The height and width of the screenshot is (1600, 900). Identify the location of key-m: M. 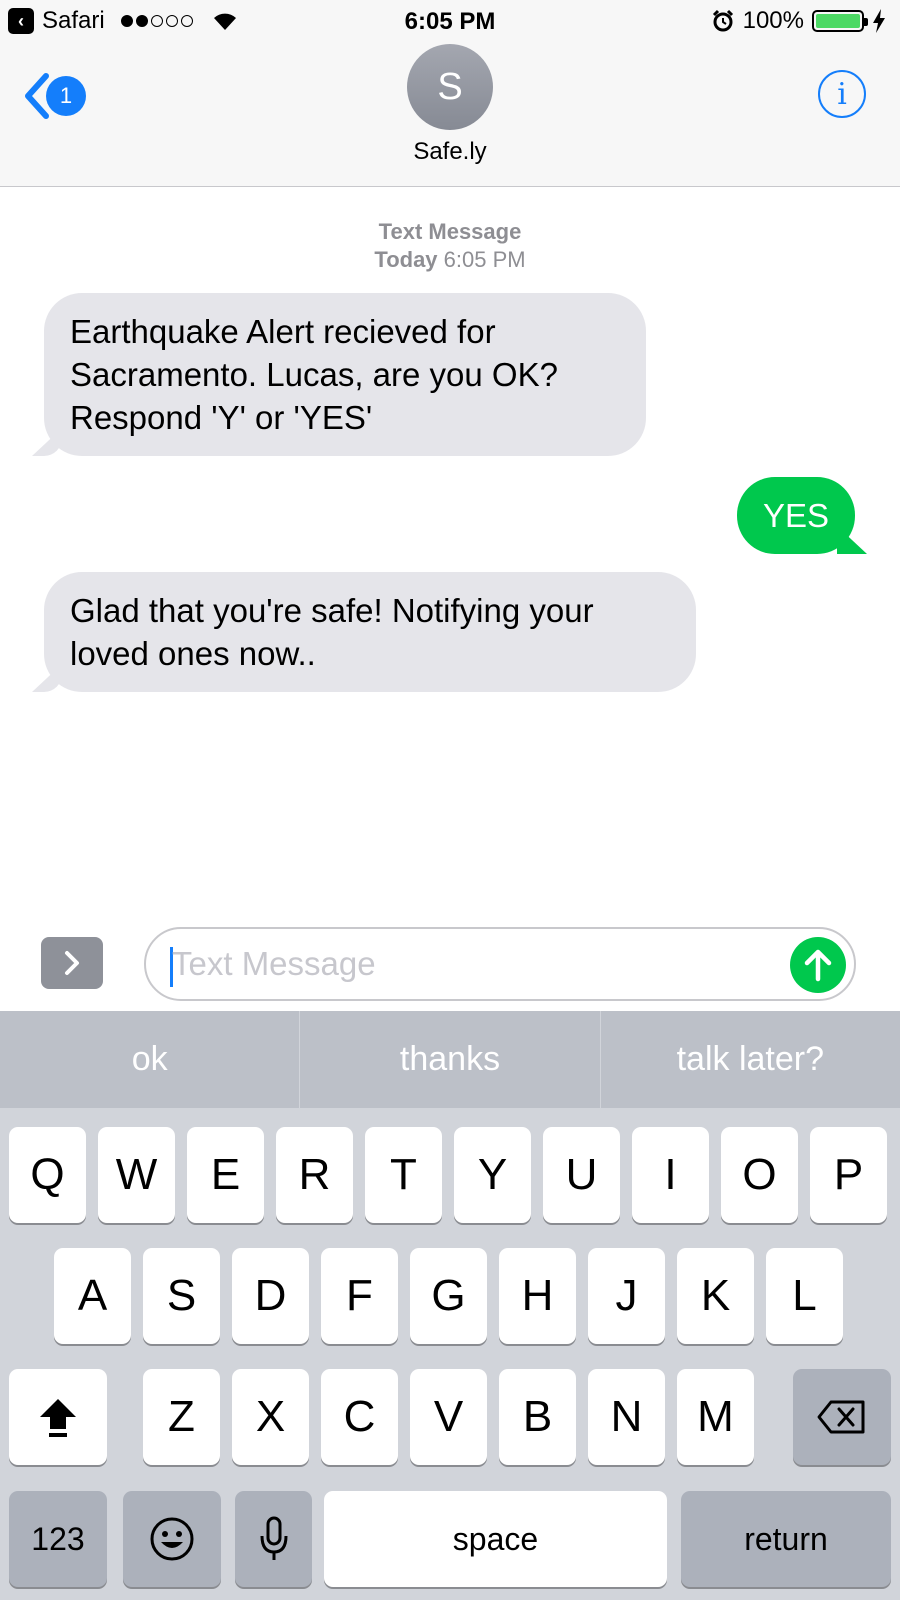
(715, 1417).